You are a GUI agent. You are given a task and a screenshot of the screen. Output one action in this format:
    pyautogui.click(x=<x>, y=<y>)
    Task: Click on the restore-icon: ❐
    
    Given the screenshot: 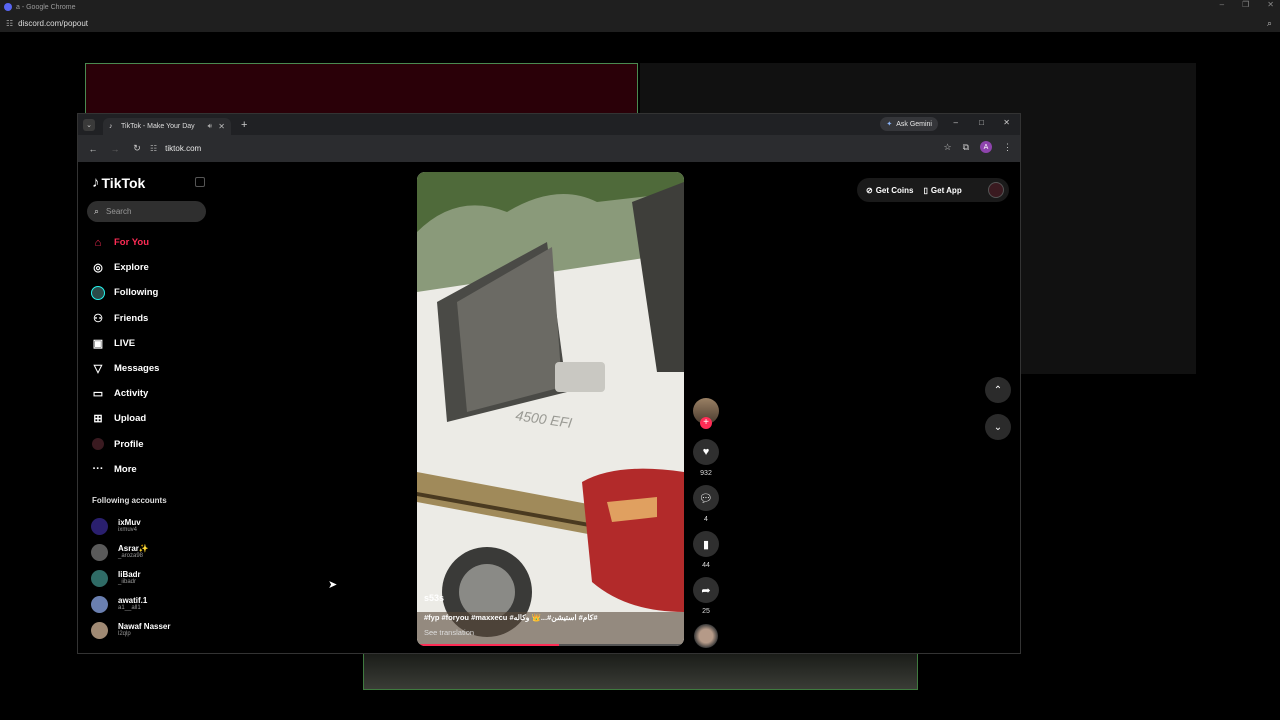 What is the action you would take?
    pyautogui.click(x=1245, y=4)
    